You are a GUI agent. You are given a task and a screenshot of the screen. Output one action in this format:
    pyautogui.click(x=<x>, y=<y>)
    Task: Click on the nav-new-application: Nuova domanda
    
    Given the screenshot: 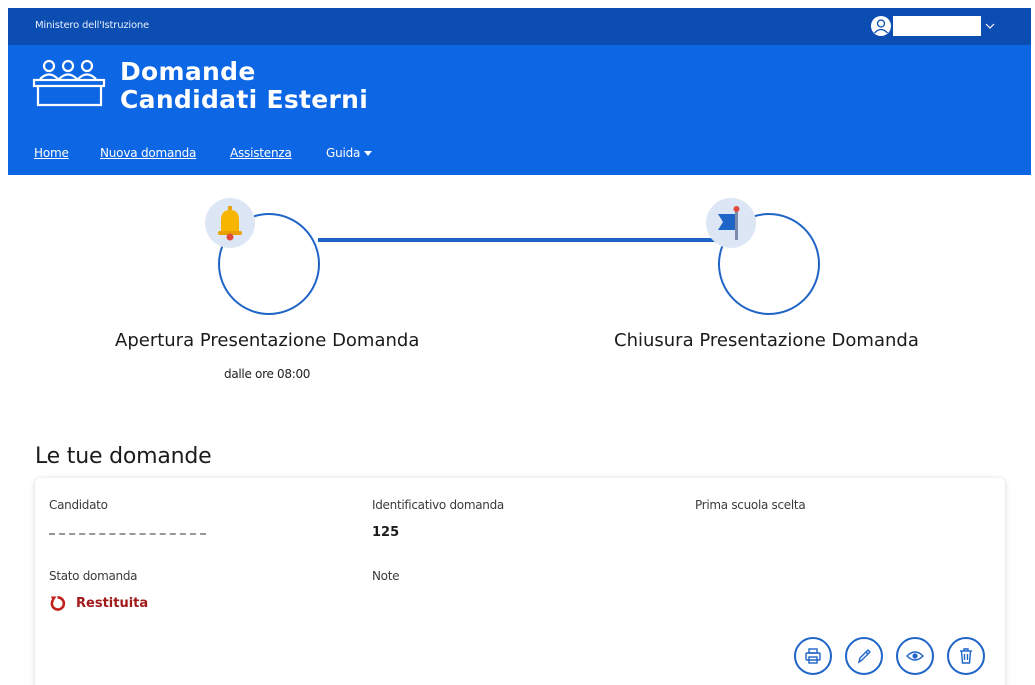 What is the action you would take?
    pyautogui.click(x=148, y=153)
    